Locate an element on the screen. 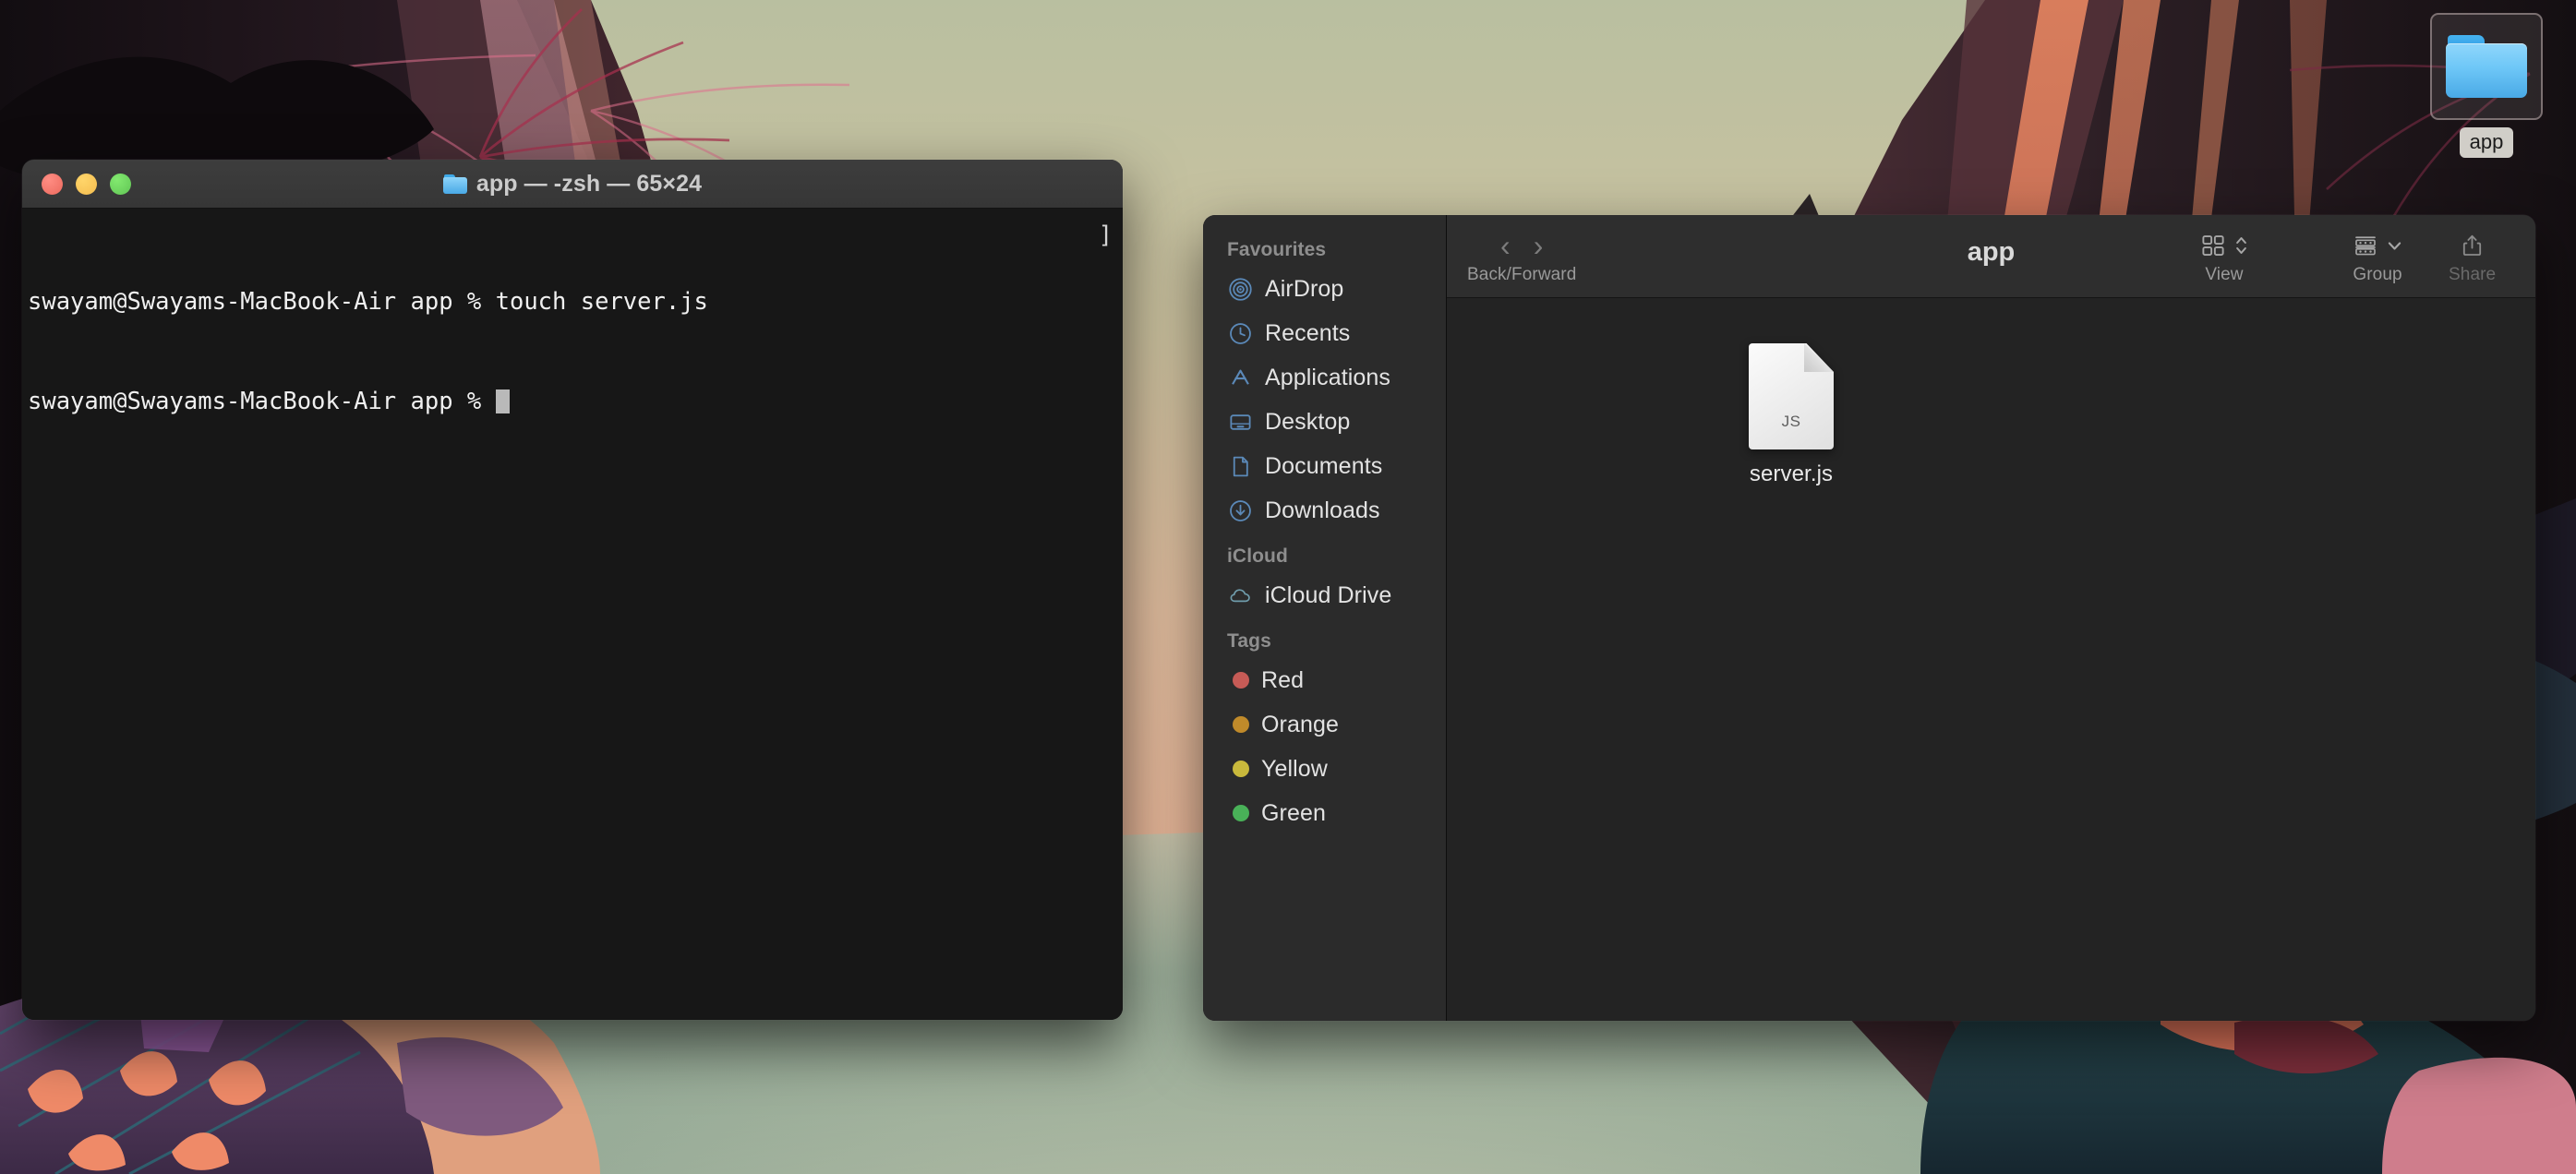 Image resolution: width=2576 pixels, height=1174 pixels. view-button: View is located at coordinates (2224, 256).